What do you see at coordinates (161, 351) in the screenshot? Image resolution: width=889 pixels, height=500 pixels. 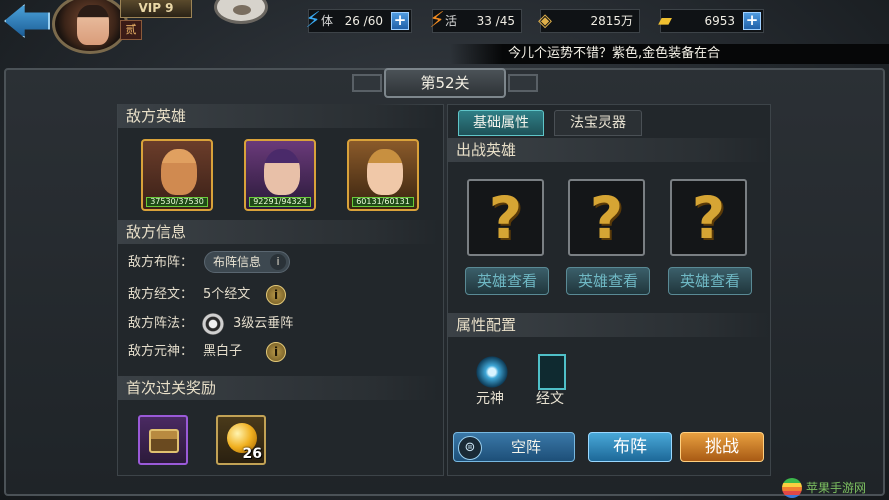 I see `spirit-label: 敌方元神：` at bounding box center [161, 351].